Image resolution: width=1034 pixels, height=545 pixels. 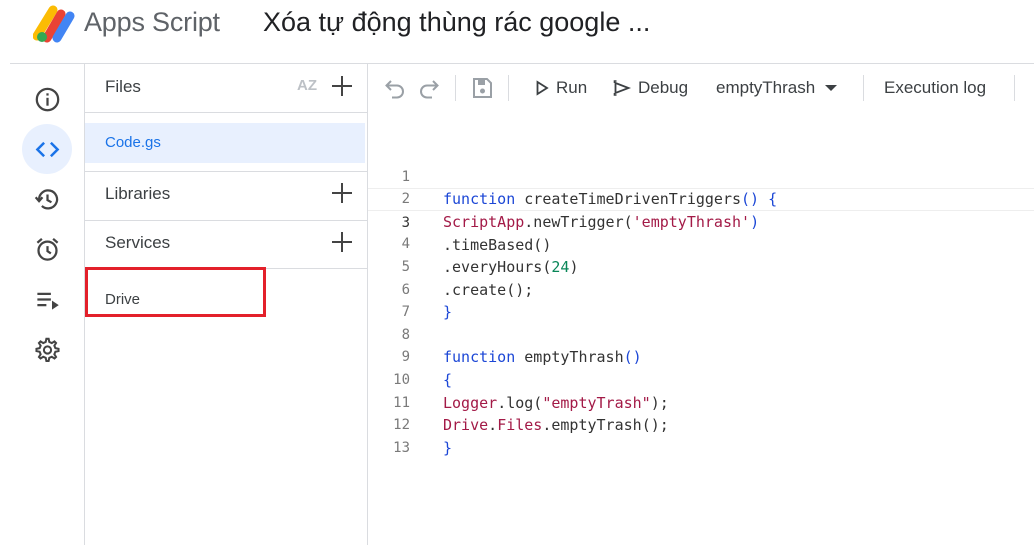 What do you see at coordinates (342, 193) in the screenshot?
I see `add-library-icon` at bounding box center [342, 193].